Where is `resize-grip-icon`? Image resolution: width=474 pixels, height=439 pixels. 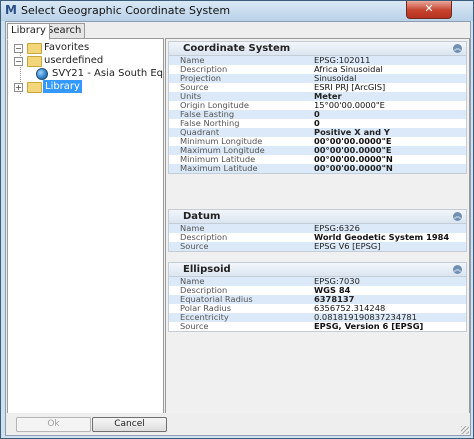
resize-grip-icon is located at coordinates (465, 430).